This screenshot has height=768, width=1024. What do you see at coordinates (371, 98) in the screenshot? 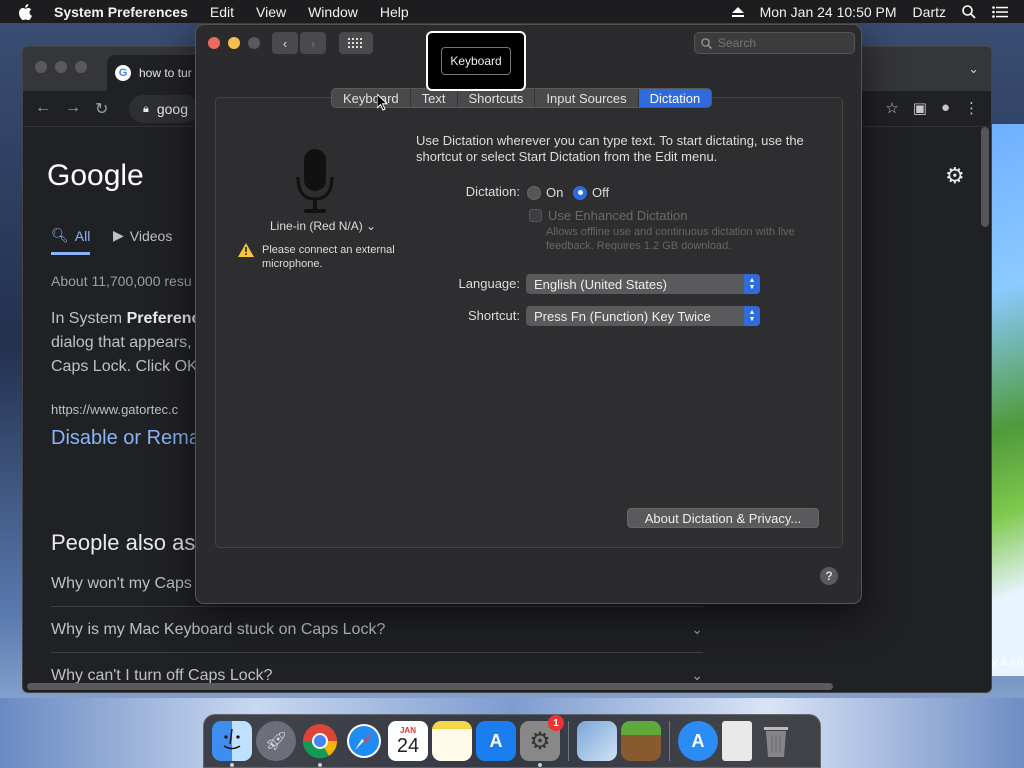
I see `tab-keyboard: Keyboard` at bounding box center [371, 98].